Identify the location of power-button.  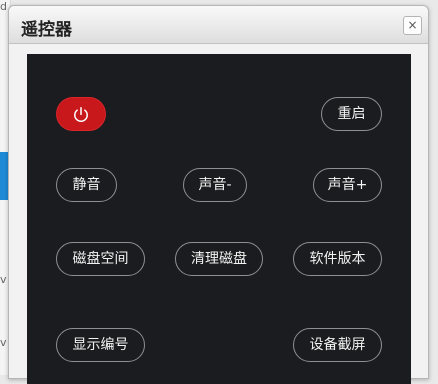
(81, 114).